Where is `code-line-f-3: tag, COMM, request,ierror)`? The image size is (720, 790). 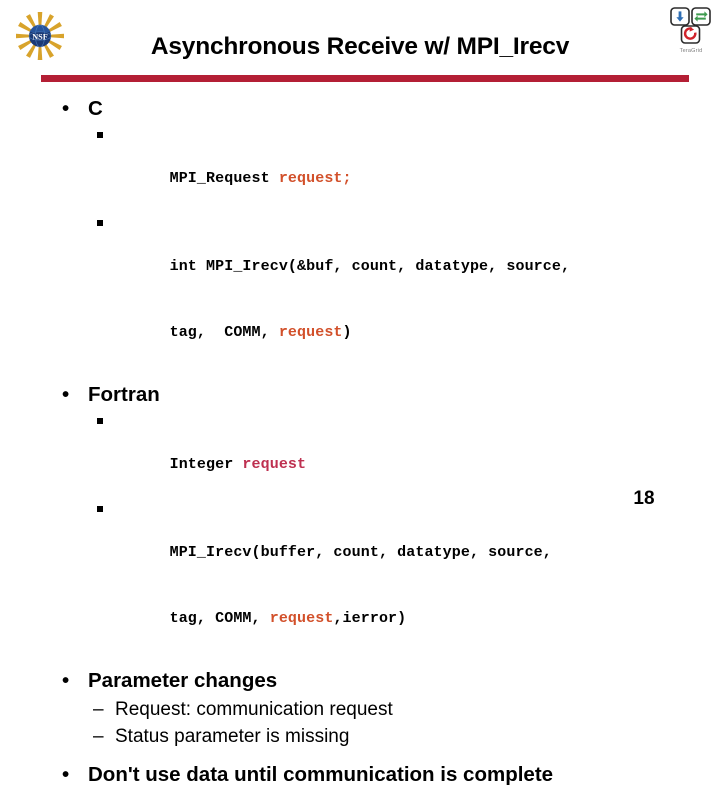 code-line-f-3: tag, COMM, request,ierror) is located at coordinates (360, 619).